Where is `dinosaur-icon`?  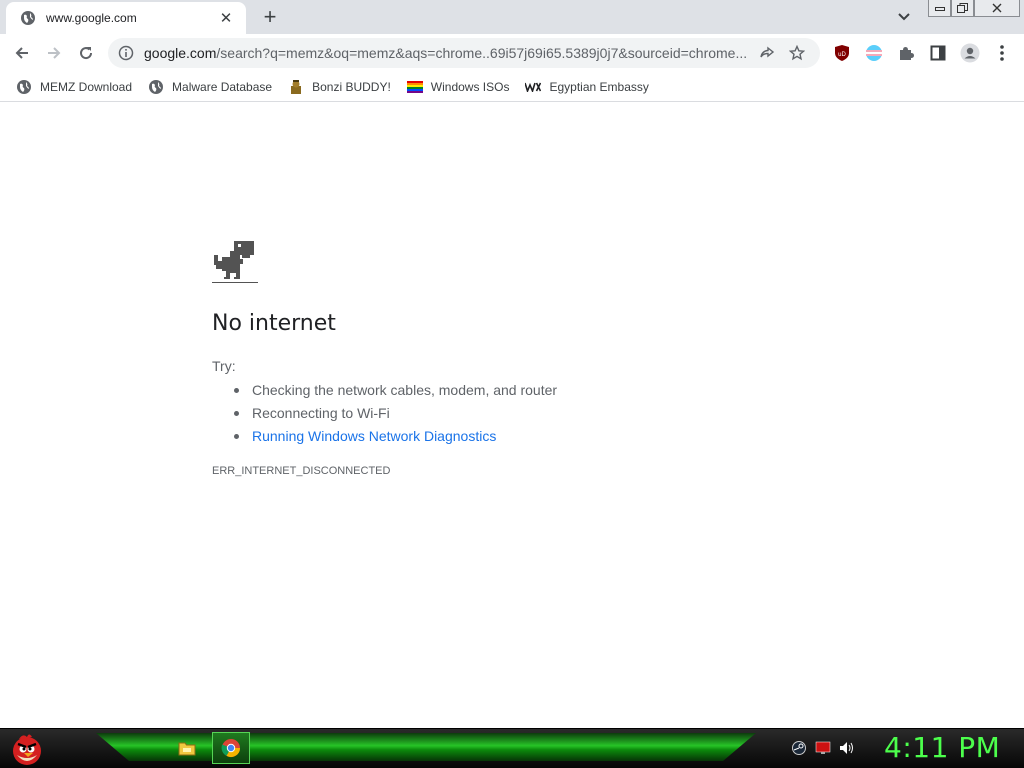 dinosaur-icon is located at coordinates (235, 263).